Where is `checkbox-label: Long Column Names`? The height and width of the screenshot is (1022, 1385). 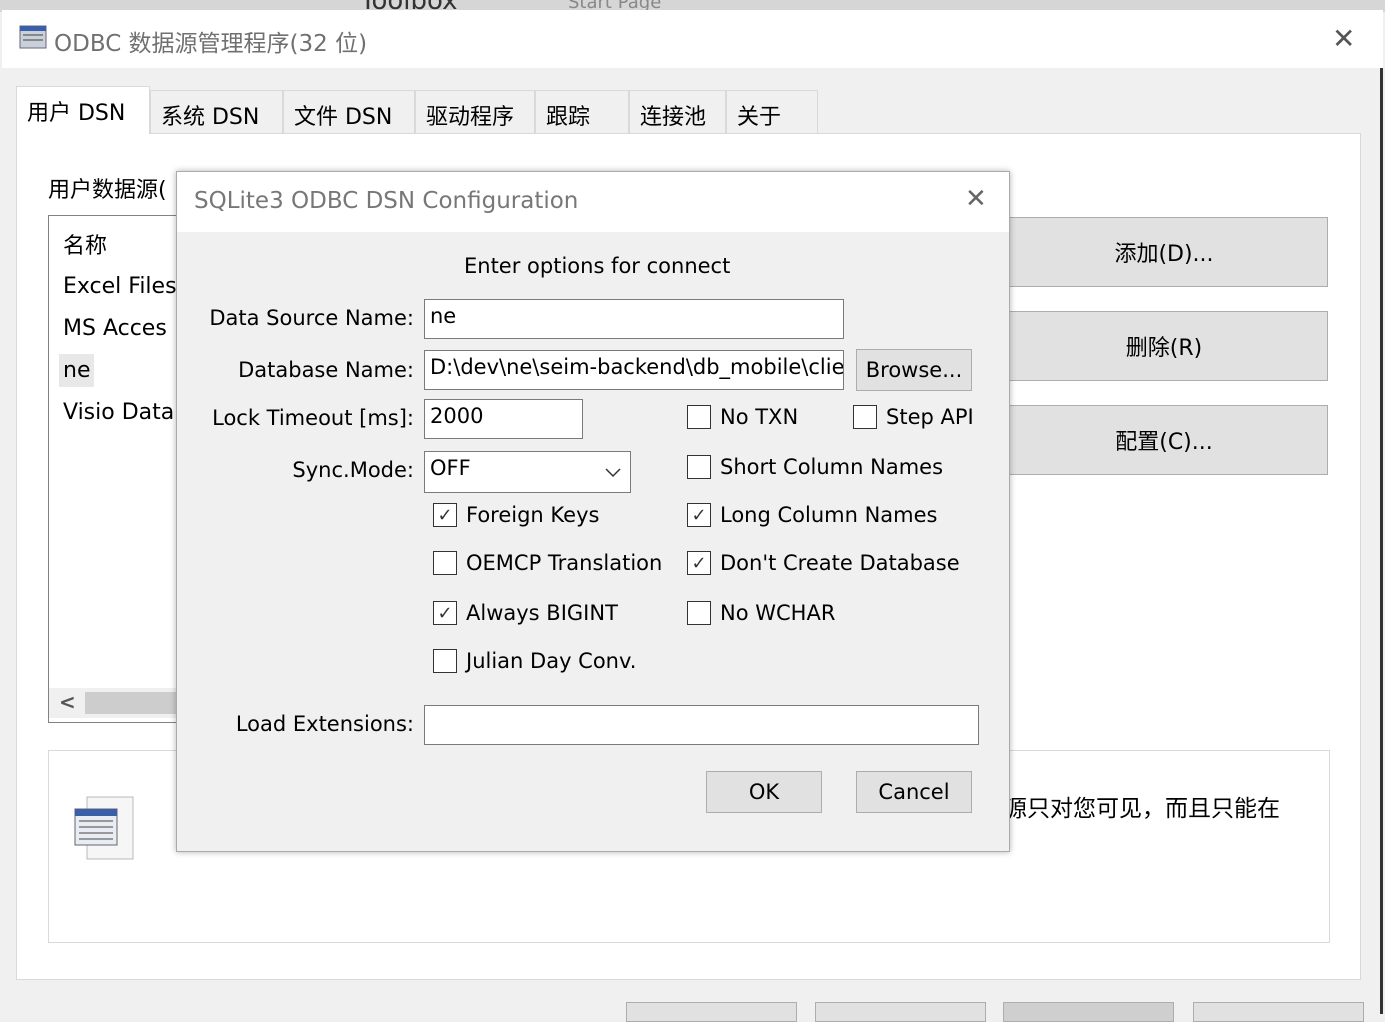
checkbox-label: Long Column Names is located at coordinates (829, 515).